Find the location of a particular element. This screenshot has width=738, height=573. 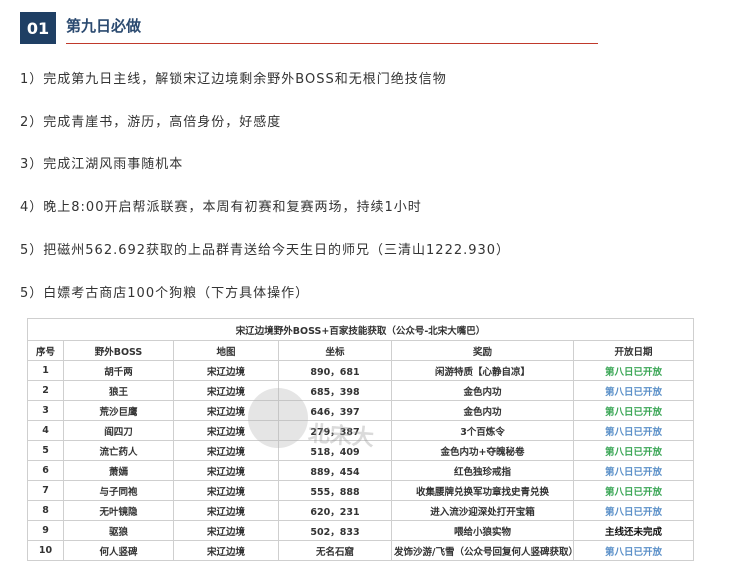

table-cell: 胡千两 is located at coordinates (118, 370).